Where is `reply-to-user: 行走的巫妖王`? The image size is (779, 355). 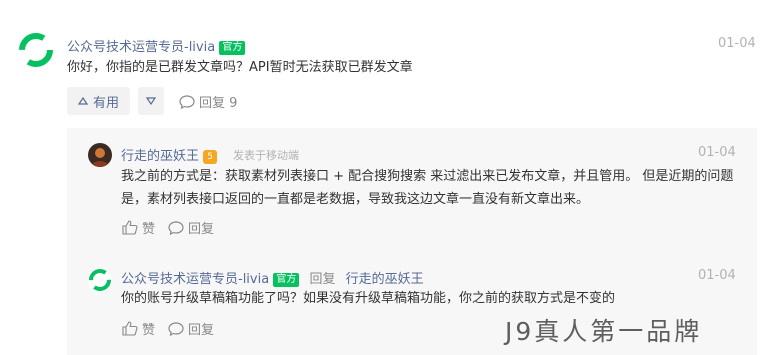 reply-to-user: 行走的巫妖王 is located at coordinates (385, 279).